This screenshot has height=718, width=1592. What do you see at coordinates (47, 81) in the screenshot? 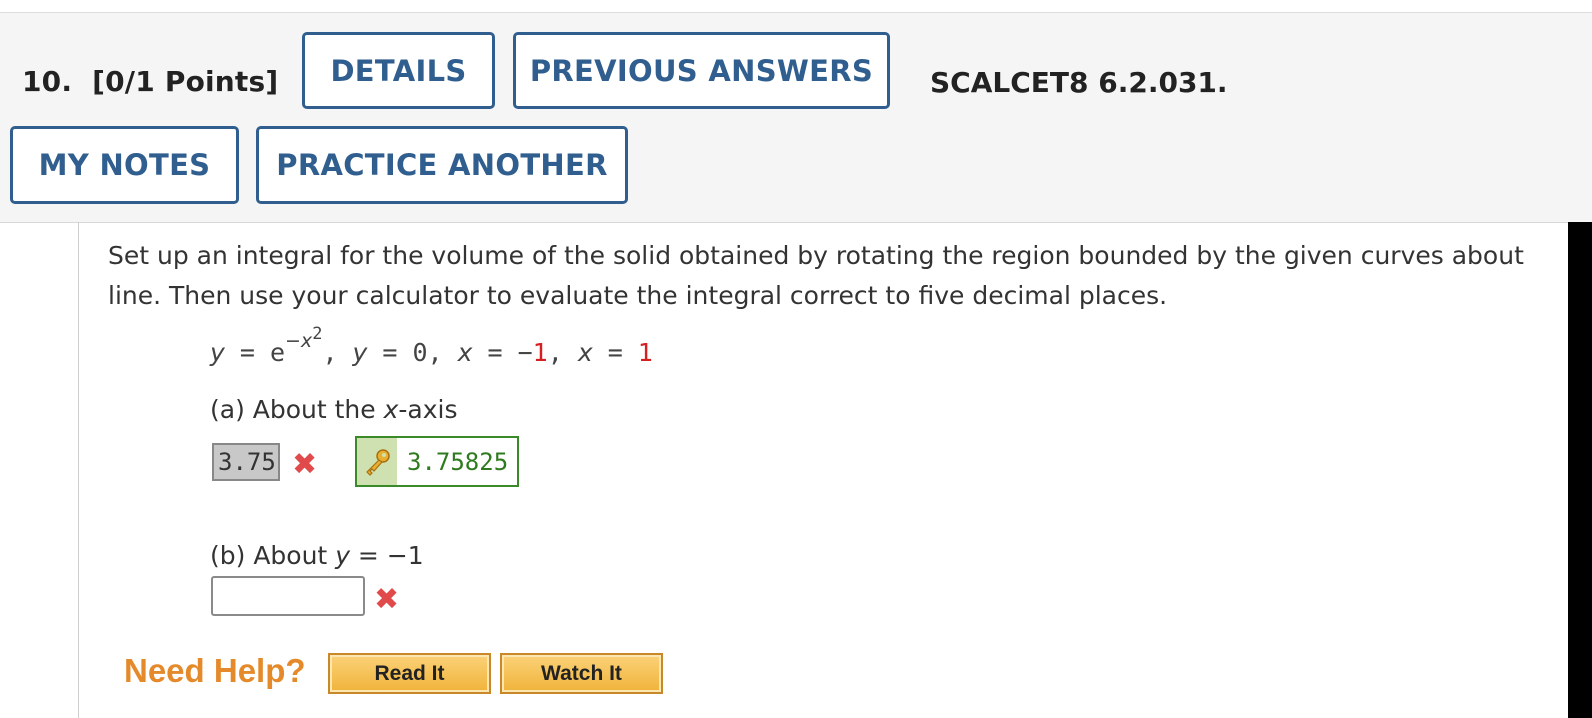
I see `question-number: 10.` at bounding box center [47, 81].